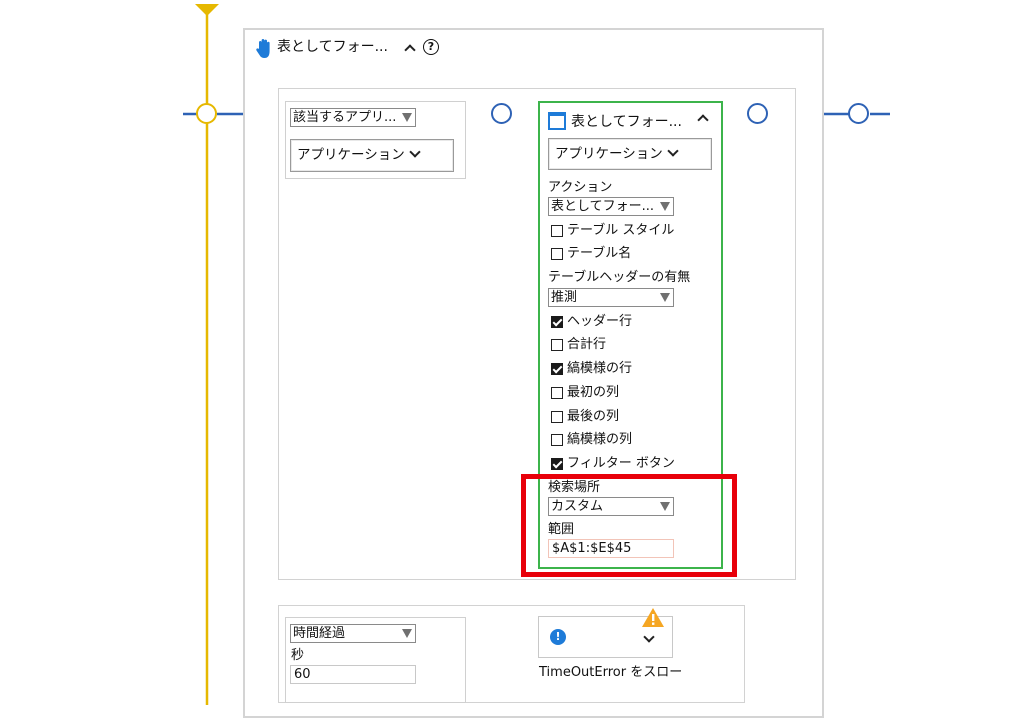  I want to click on option-first-column: 最初の列, so click(631, 394).